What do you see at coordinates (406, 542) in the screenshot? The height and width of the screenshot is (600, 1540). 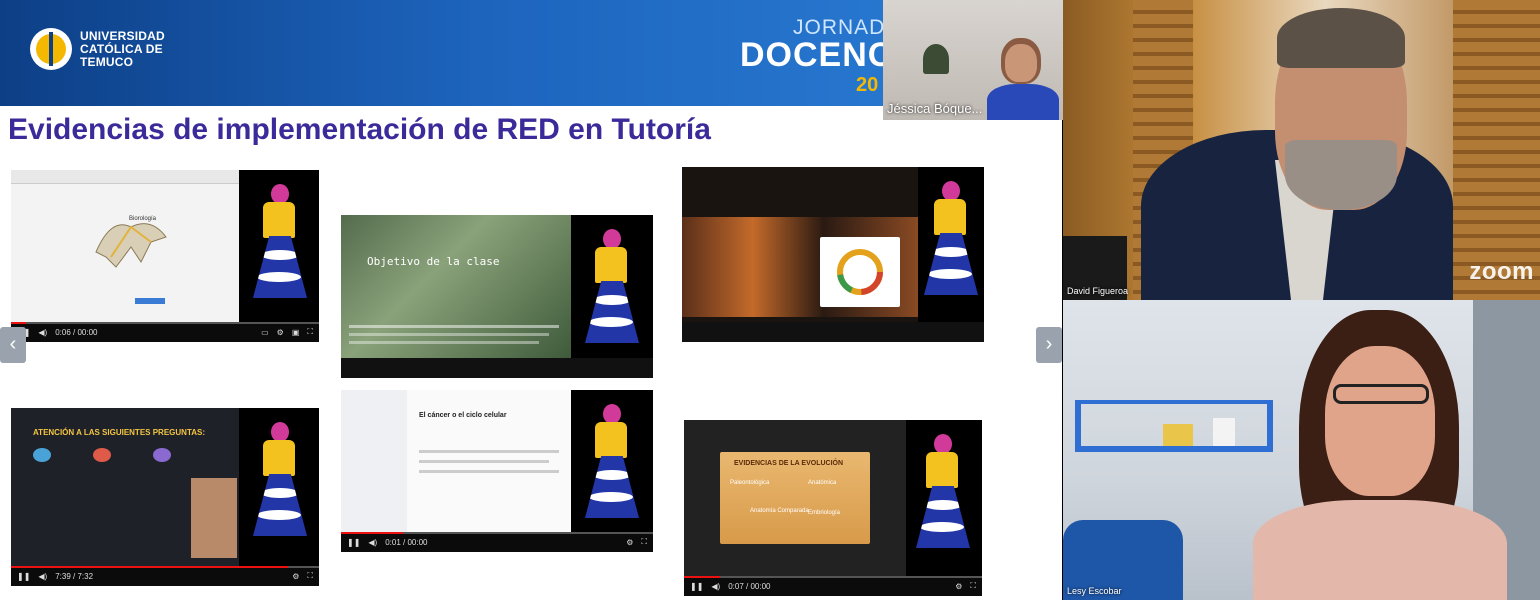 I see `video-time: 0:01 / 00:00` at bounding box center [406, 542].